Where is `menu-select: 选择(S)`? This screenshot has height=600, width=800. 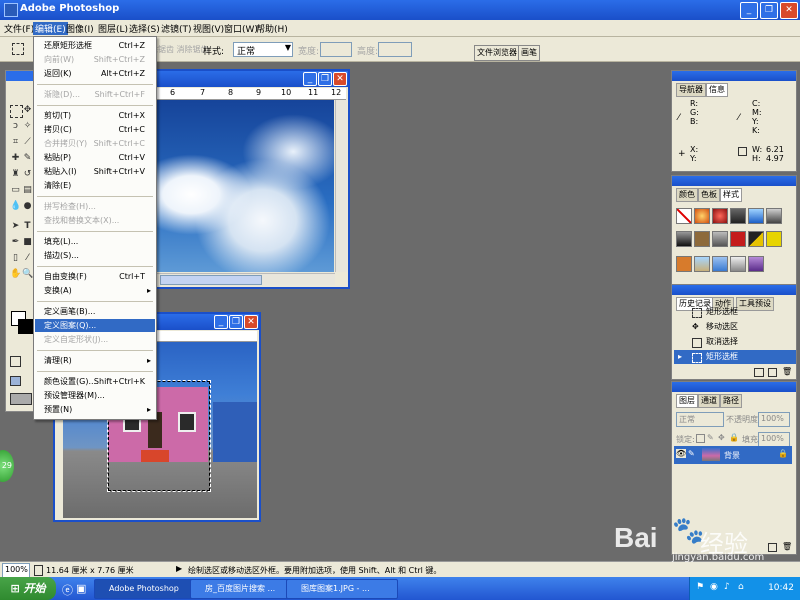
menu-select: 选择(S) is located at coordinates (144, 28).